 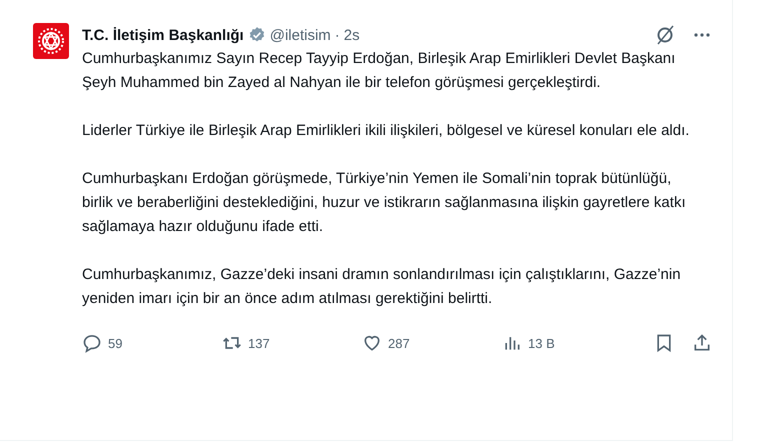 What do you see at coordinates (399, 343) in the screenshot?
I see `action-count: 287` at bounding box center [399, 343].